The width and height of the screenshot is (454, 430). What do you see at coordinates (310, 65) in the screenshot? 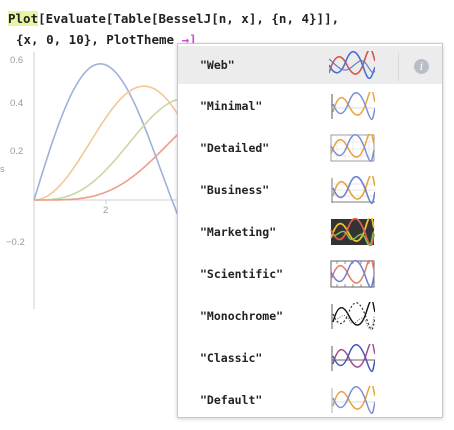
I see `theme-item-web: "Web" i` at bounding box center [310, 65].